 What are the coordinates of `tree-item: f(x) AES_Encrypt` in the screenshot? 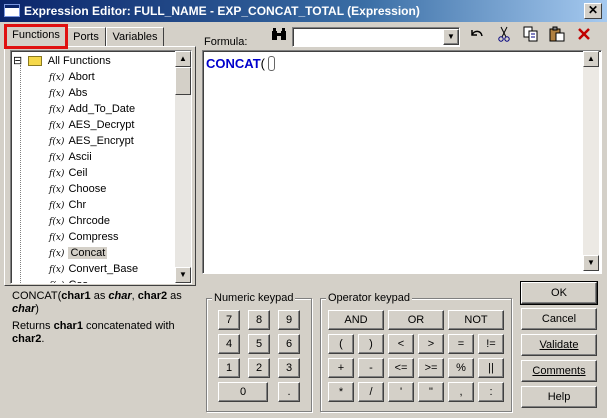 It's located at (93, 141).